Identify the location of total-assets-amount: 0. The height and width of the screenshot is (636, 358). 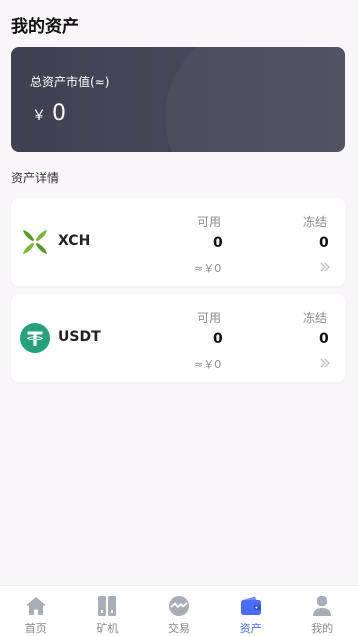
(59, 113).